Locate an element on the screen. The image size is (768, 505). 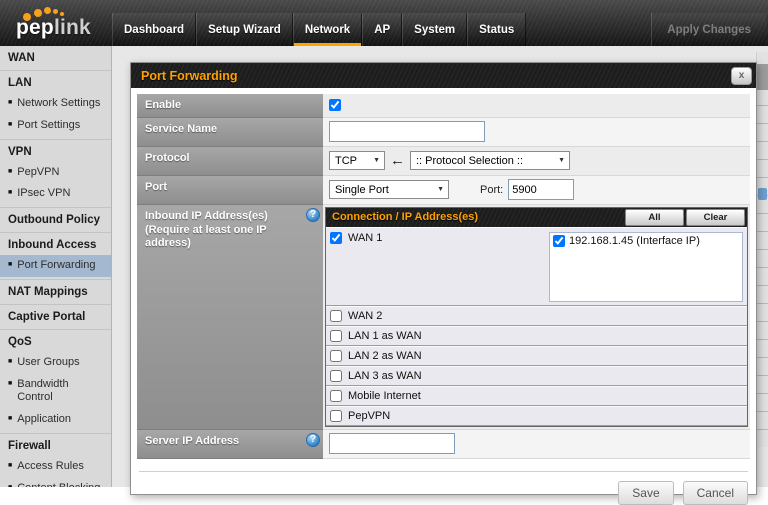
sidebar-item-bandwidth-control: ■ Bandwidth Control is located at coordinates (55, 392).